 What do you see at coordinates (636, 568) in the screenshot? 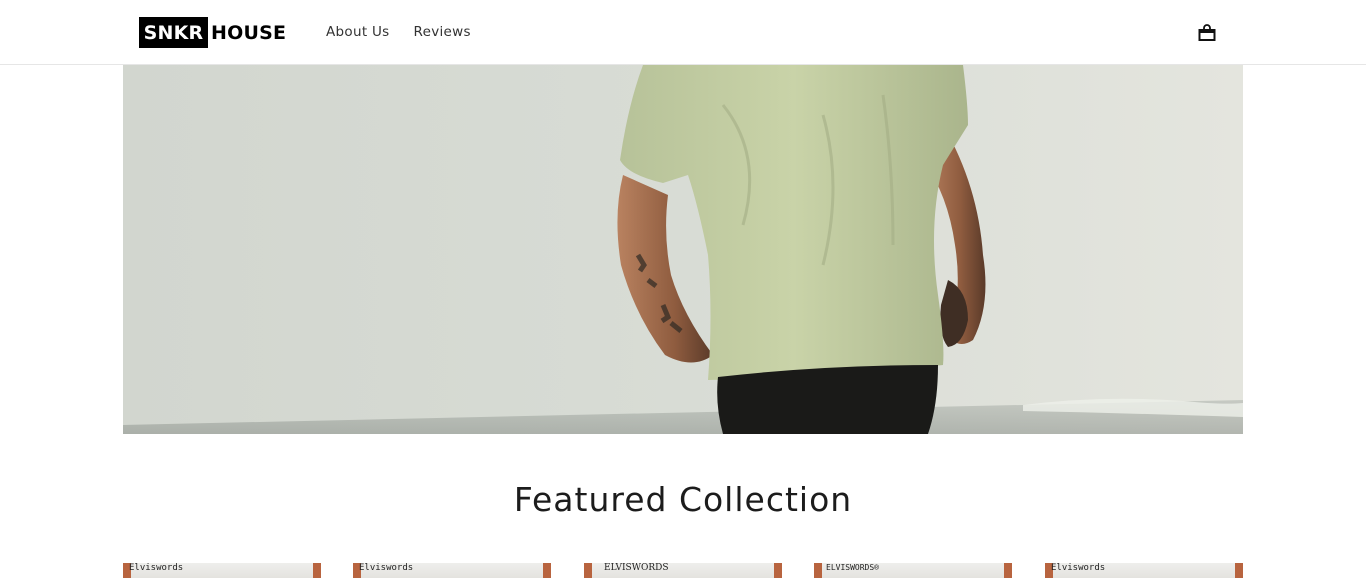
I see `product-brand-label: ELVISWORDS` at bounding box center [636, 568].